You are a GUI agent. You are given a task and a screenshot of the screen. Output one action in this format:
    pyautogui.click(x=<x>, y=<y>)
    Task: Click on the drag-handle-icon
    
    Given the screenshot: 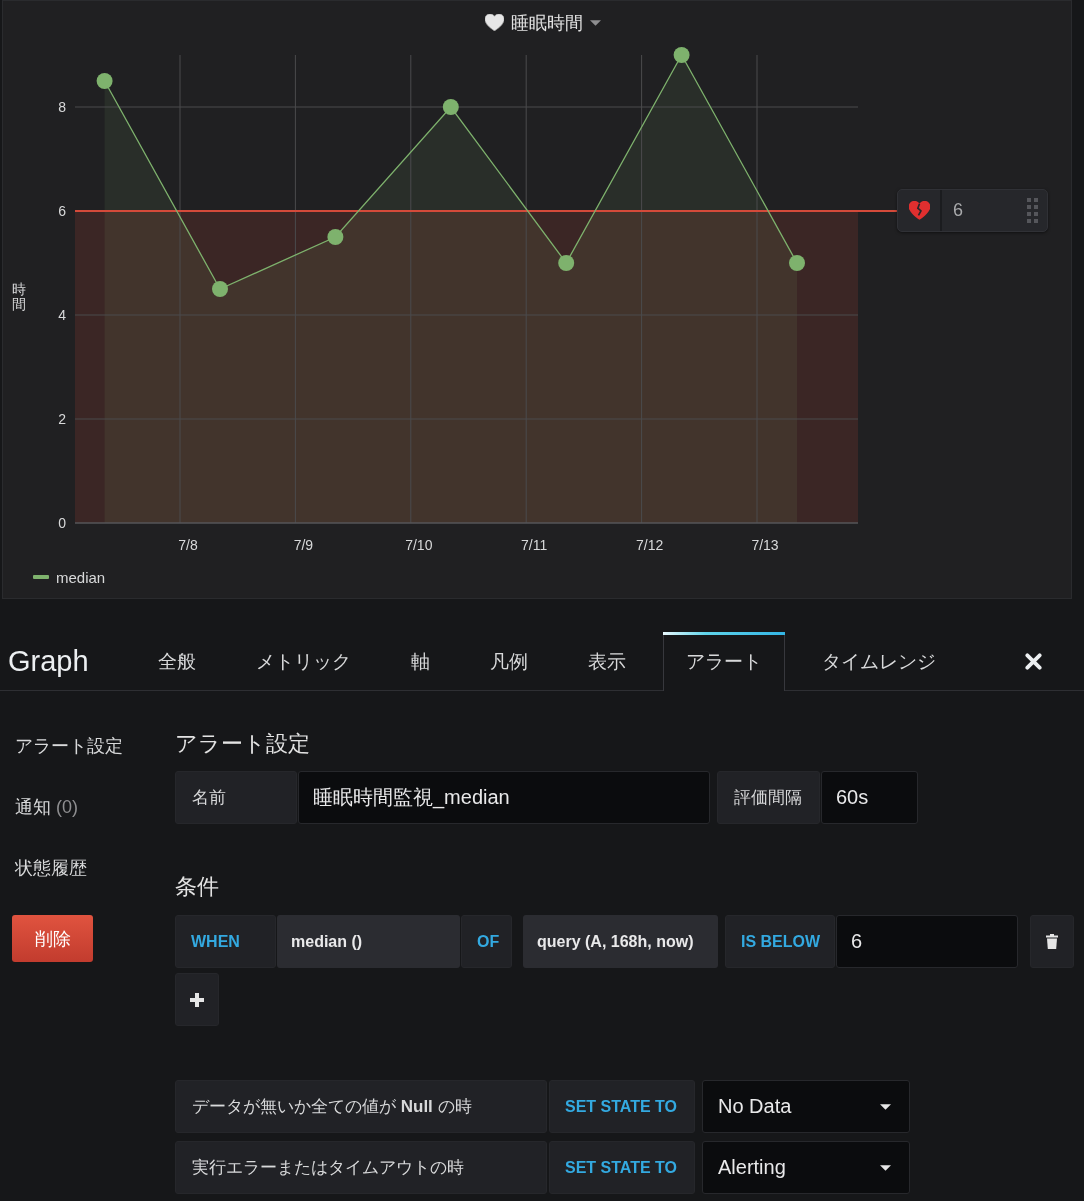 What is the action you would take?
    pyautogui.click(x=1032, y=210)
    